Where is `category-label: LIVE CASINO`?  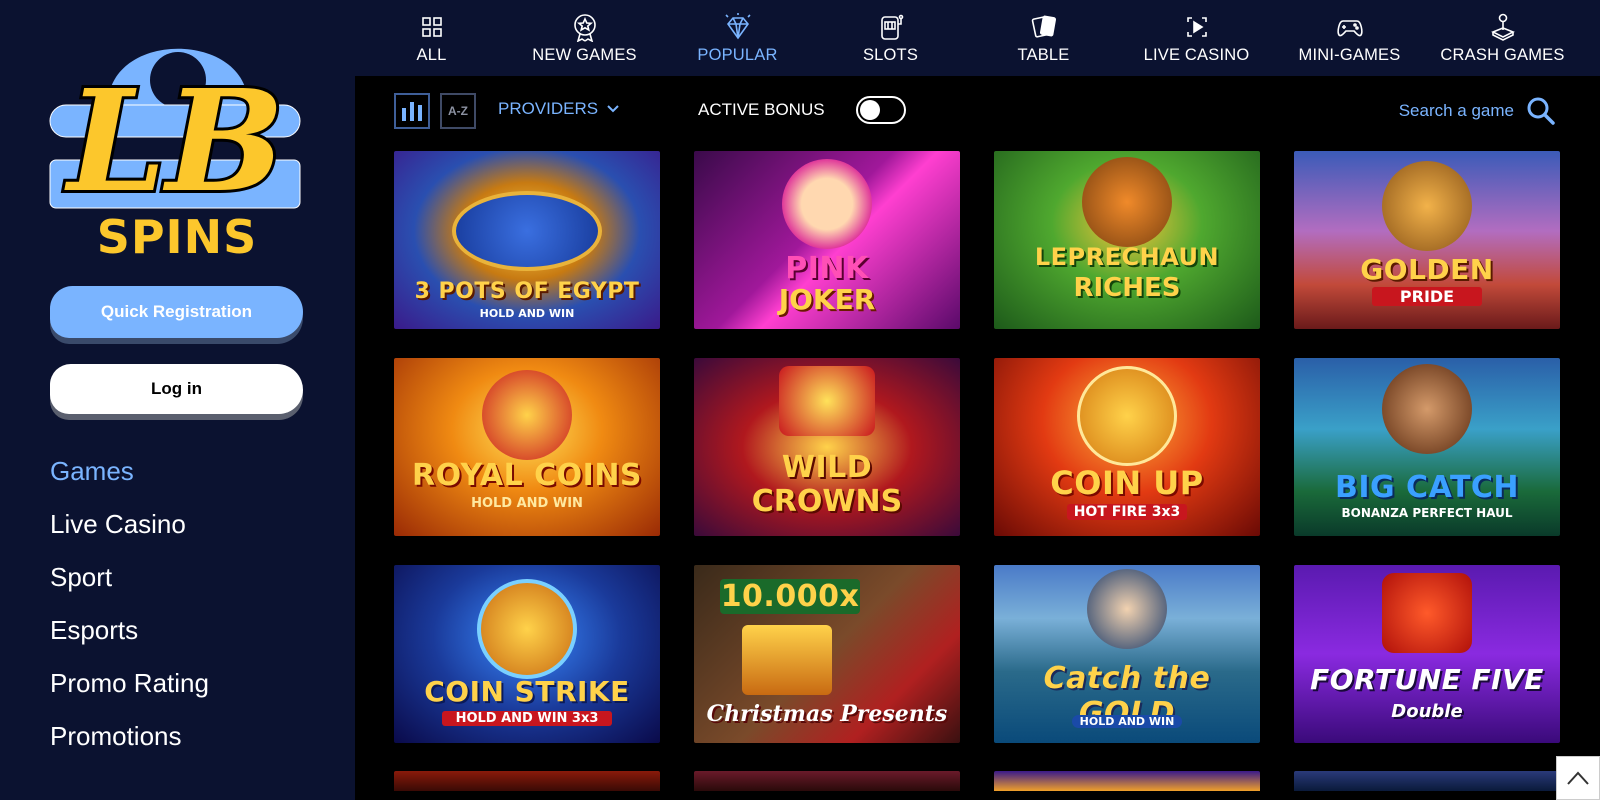 category-label: LIVE CASINO is located at coordinates (1196, 55).